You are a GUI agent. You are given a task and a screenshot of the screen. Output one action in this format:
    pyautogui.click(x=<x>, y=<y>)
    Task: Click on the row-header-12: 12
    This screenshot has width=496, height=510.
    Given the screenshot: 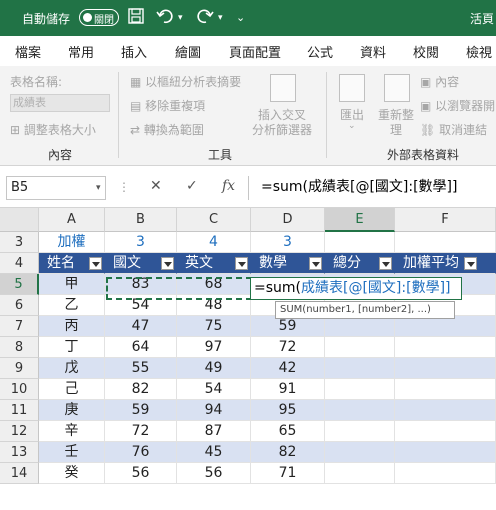 What is the action you would take?
    pyautogui.click(x=19, y=431)
    